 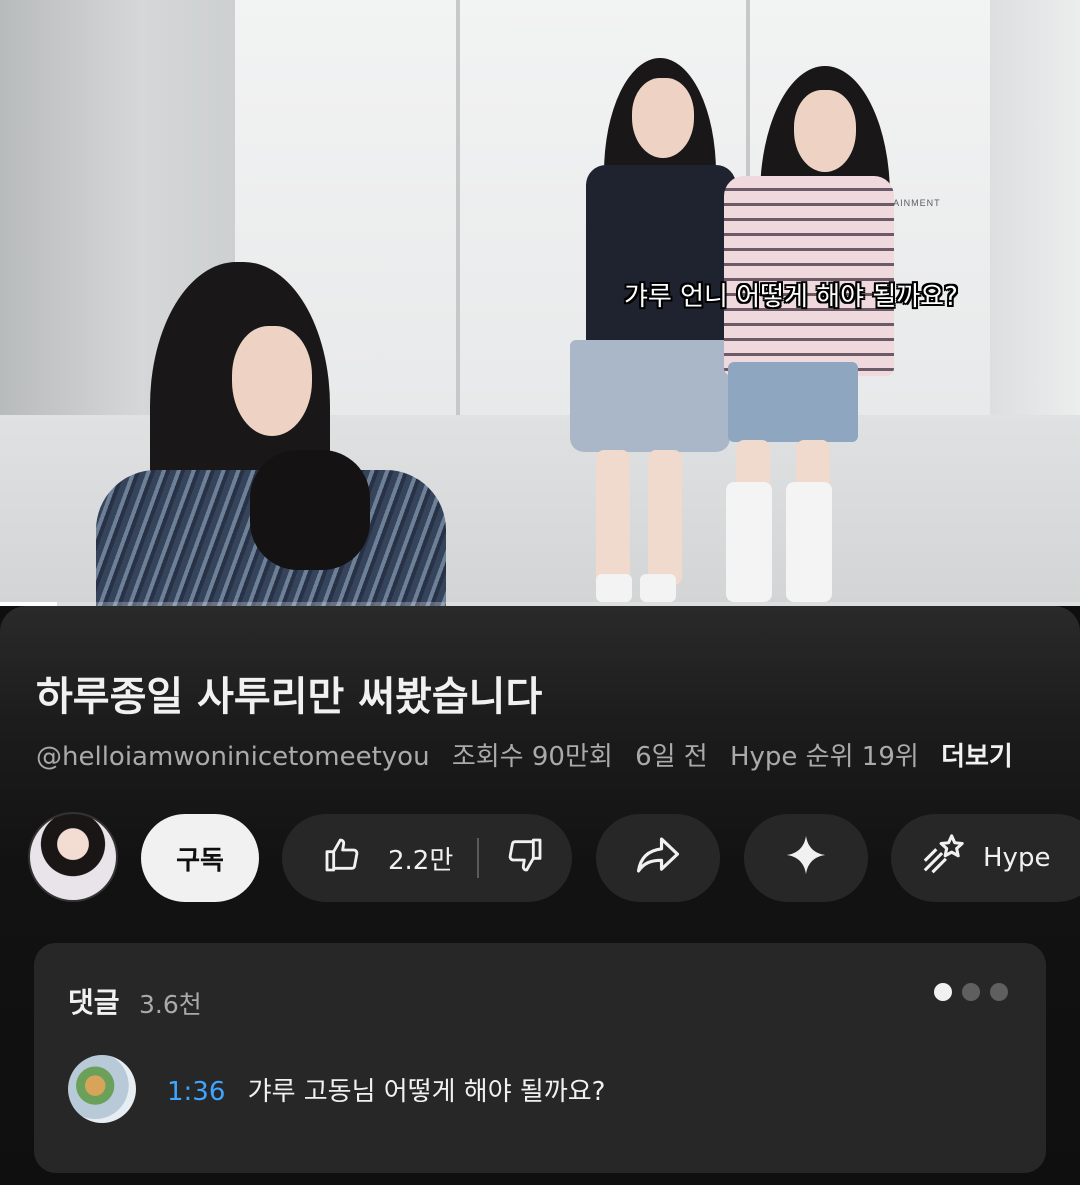 What do you see at coordinates (525, 858) in the screenshot?
I see `thumbs-down-icon` at bounding box center [525, 858].